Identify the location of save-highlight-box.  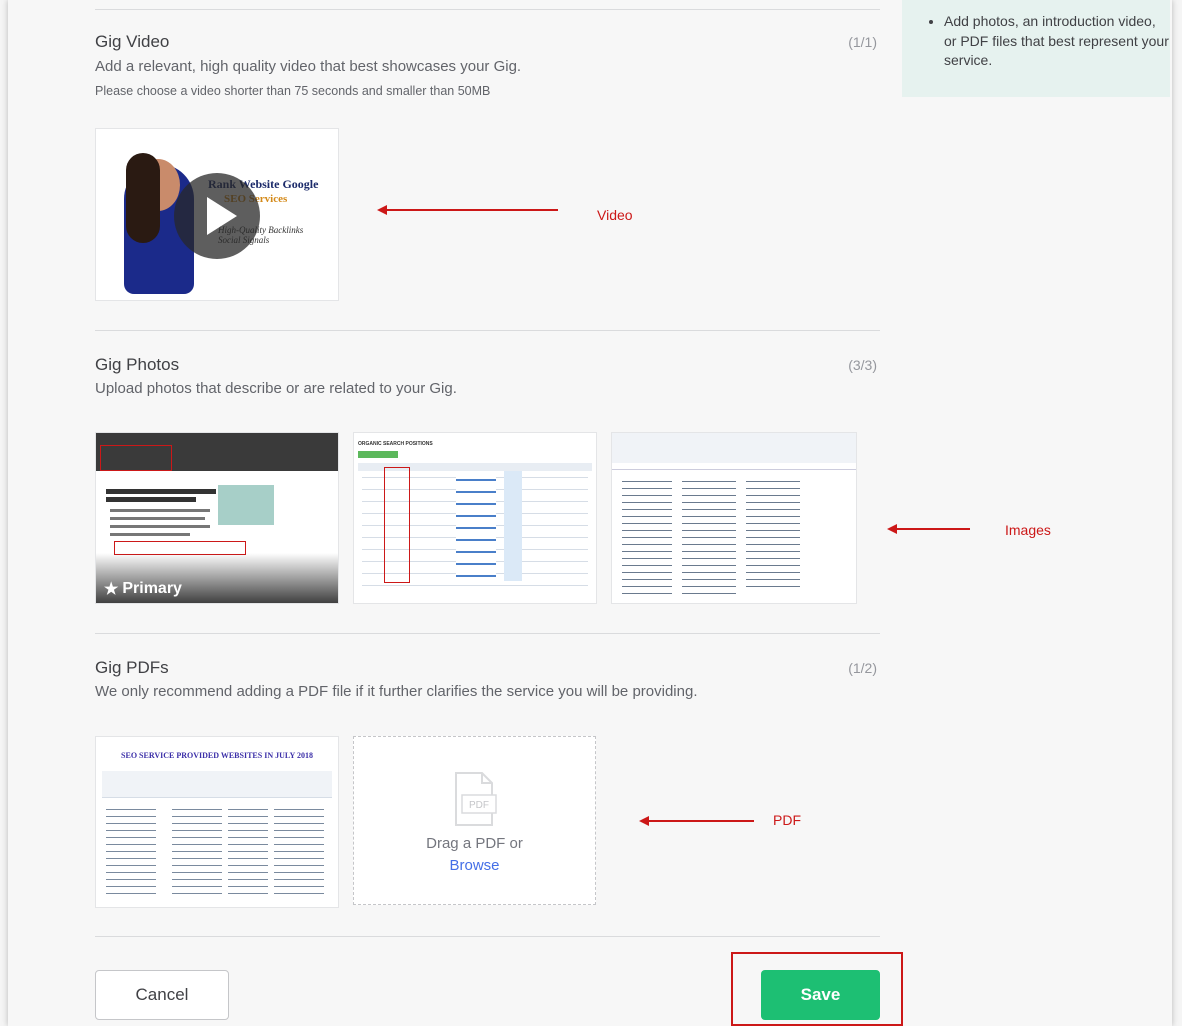
(817, 989).